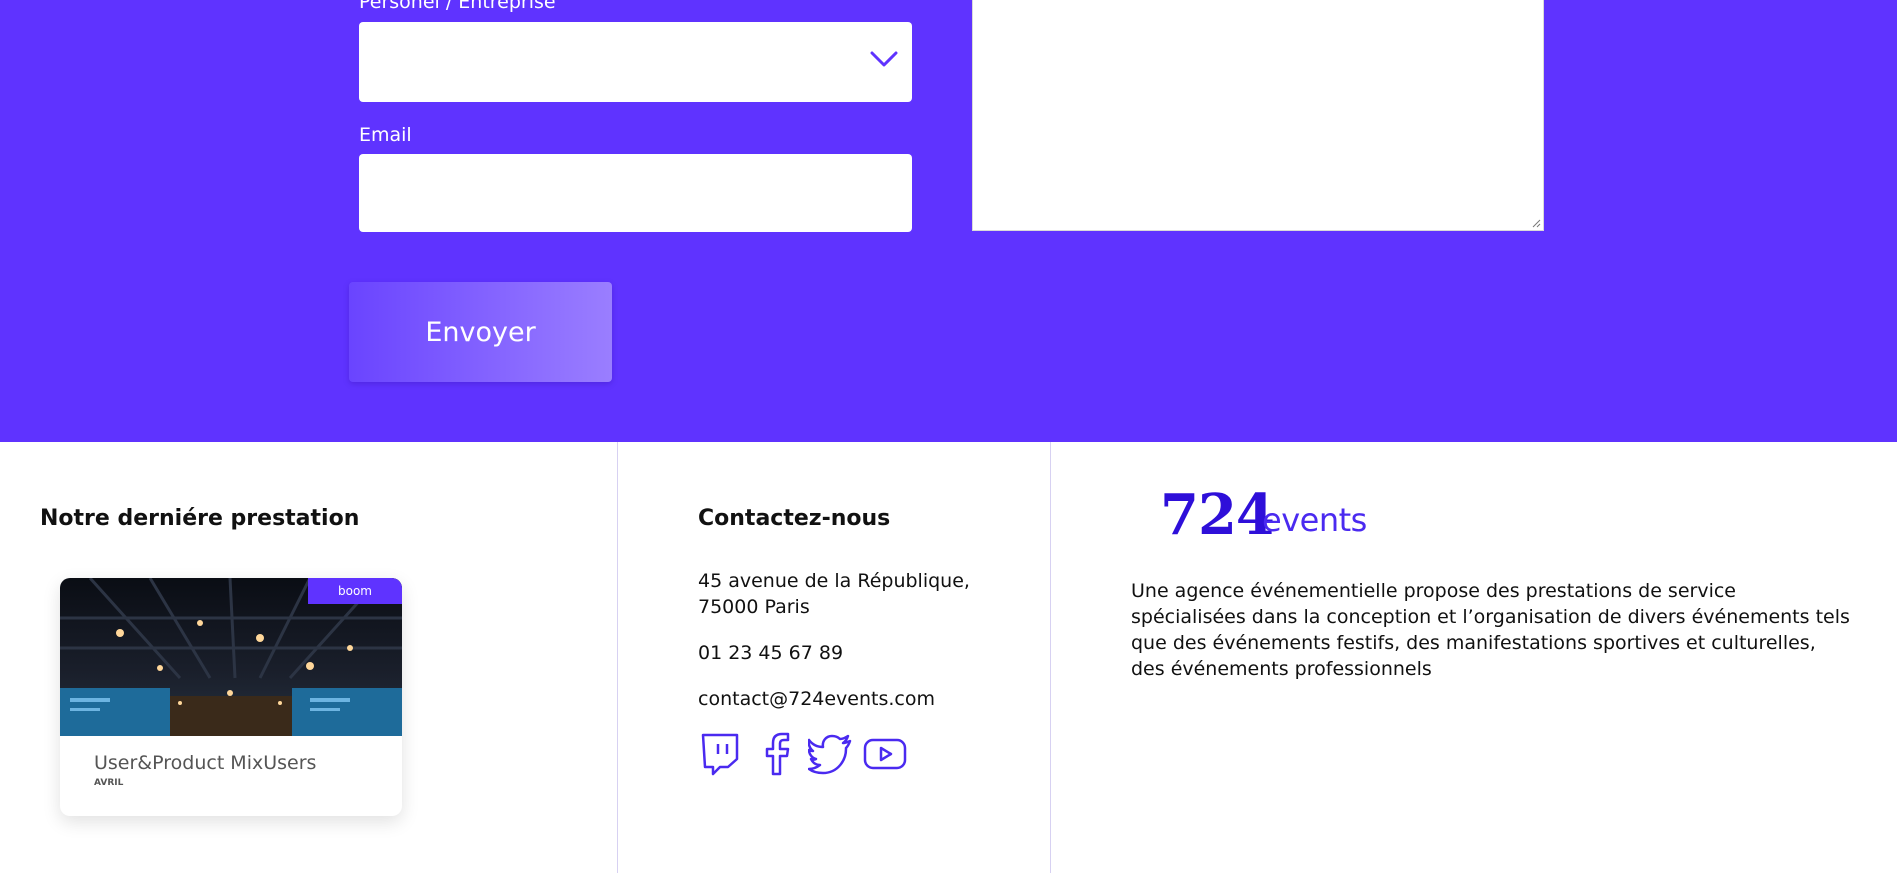  I want to click on latest-event-title: Notre derniére prestation, so click(200, 518).